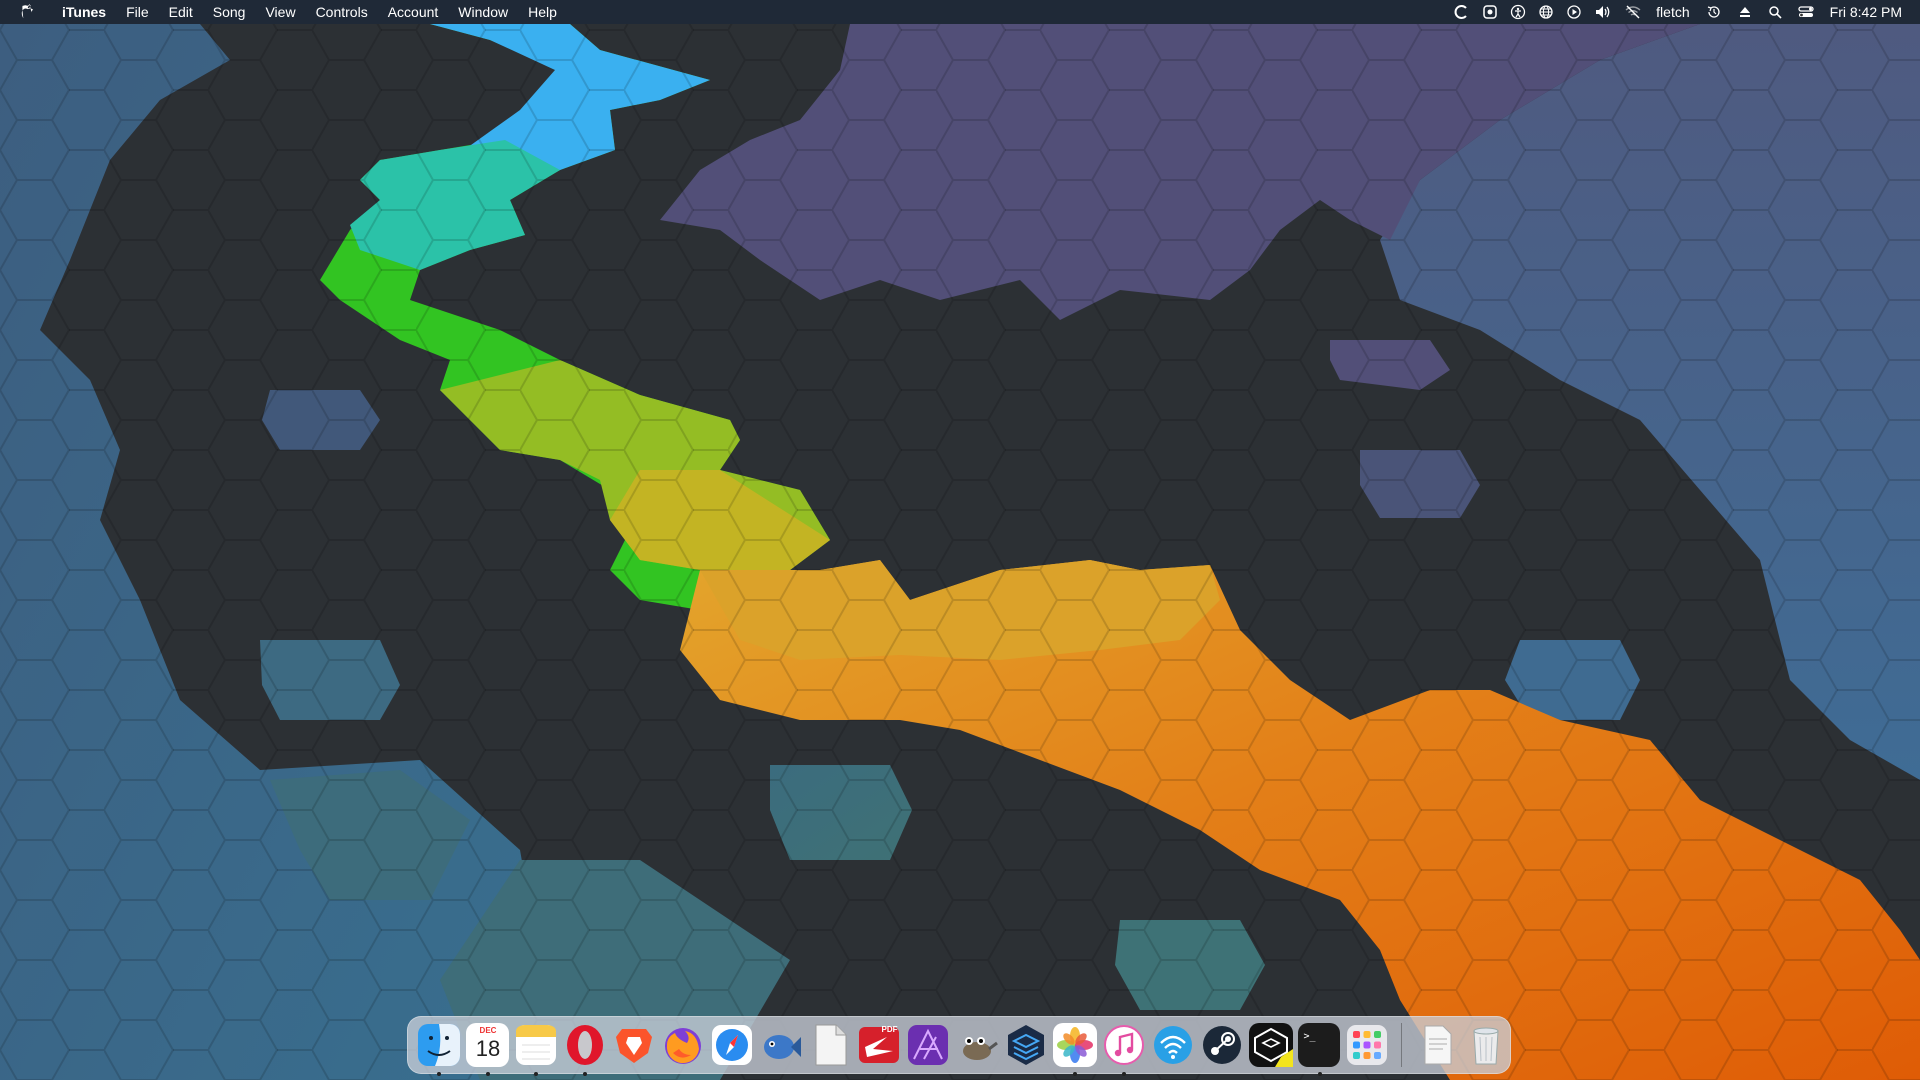  What do you see at coordinates (342, 12) in the screenshot?
I see `menu-controls: Controls` at bounding box center [342, 12].